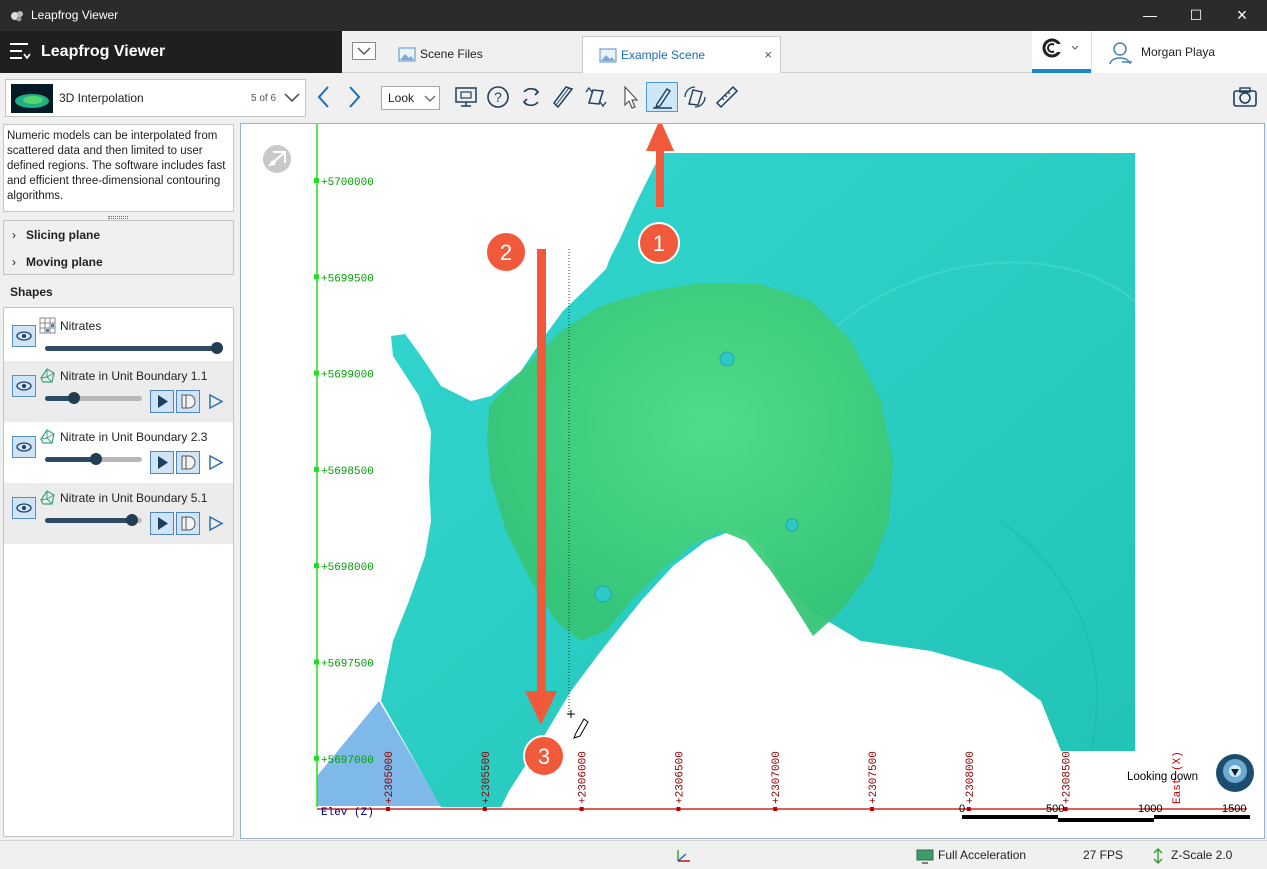 This screenshot has height=869, width=1267. I want to click on data-point-marker, so click(727, 359).